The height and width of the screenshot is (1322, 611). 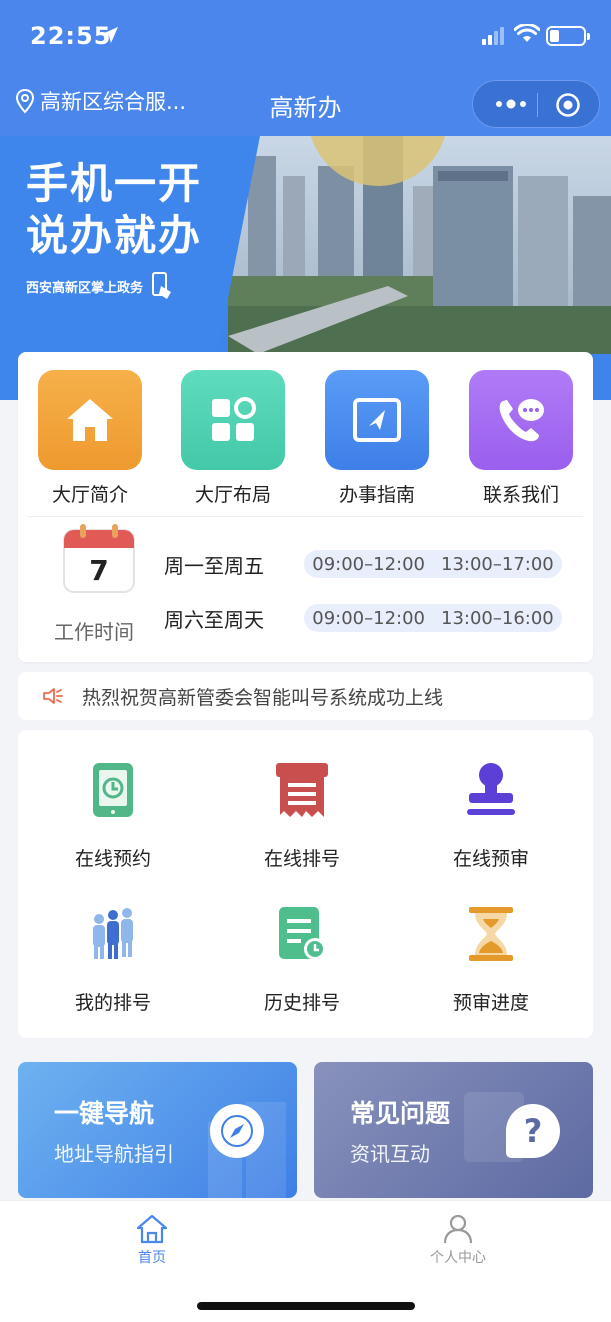 I want to click on banner-title-line1: 手机一开, so click(x=114, y=183).